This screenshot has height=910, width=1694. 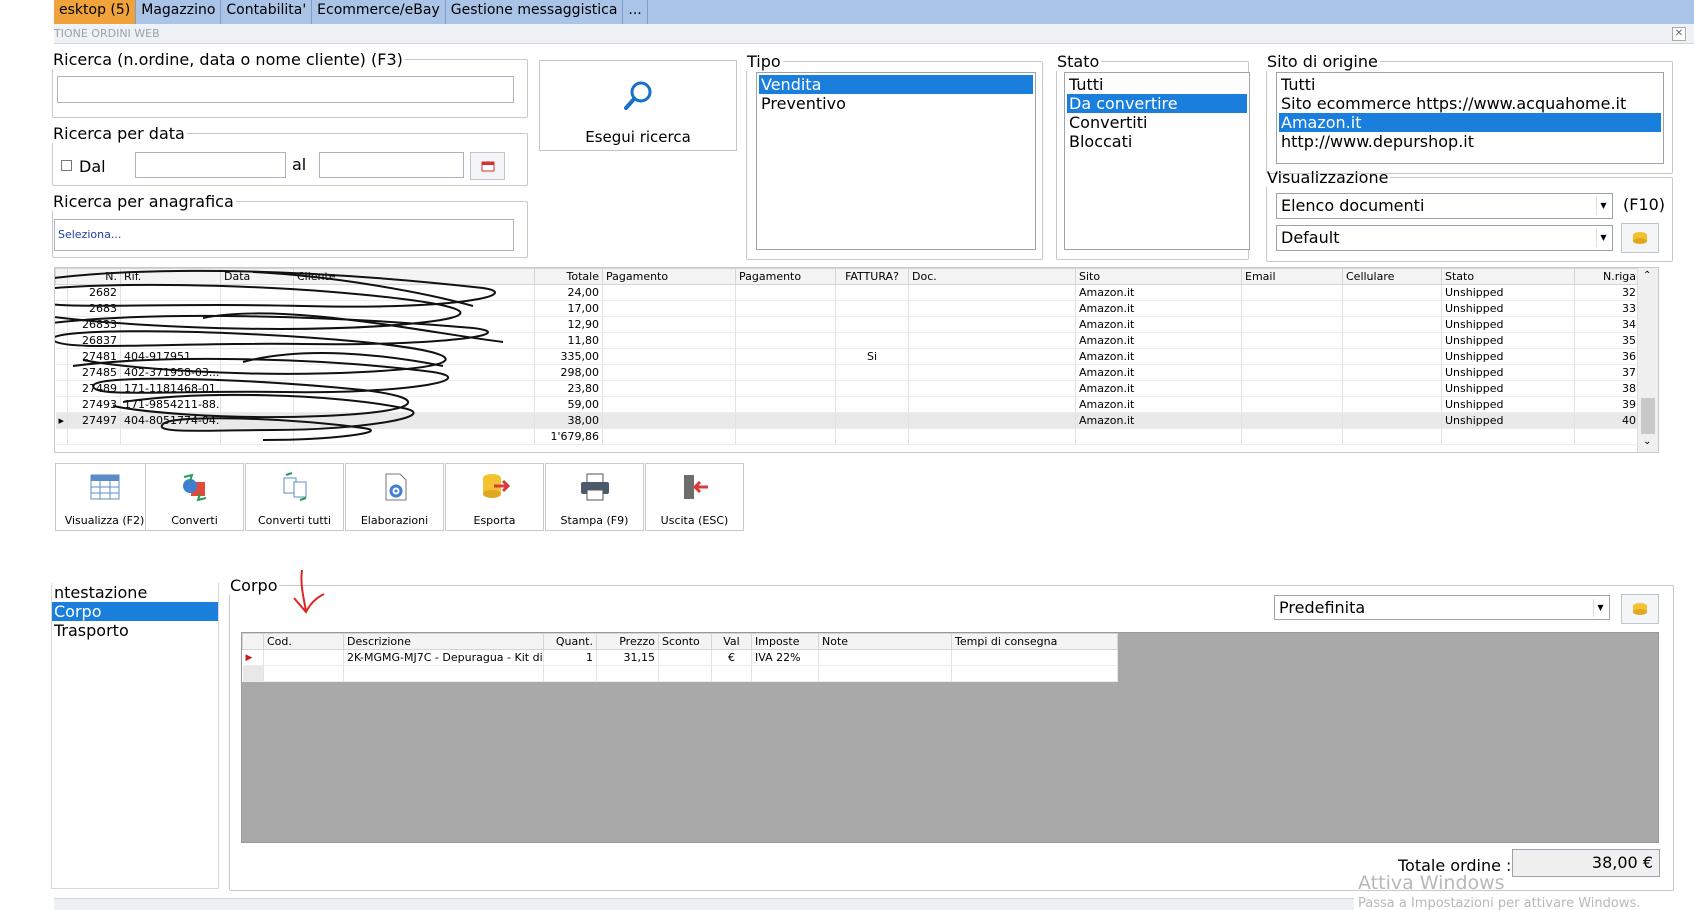 I want to click on note-cell, so click(x=885, y=657).